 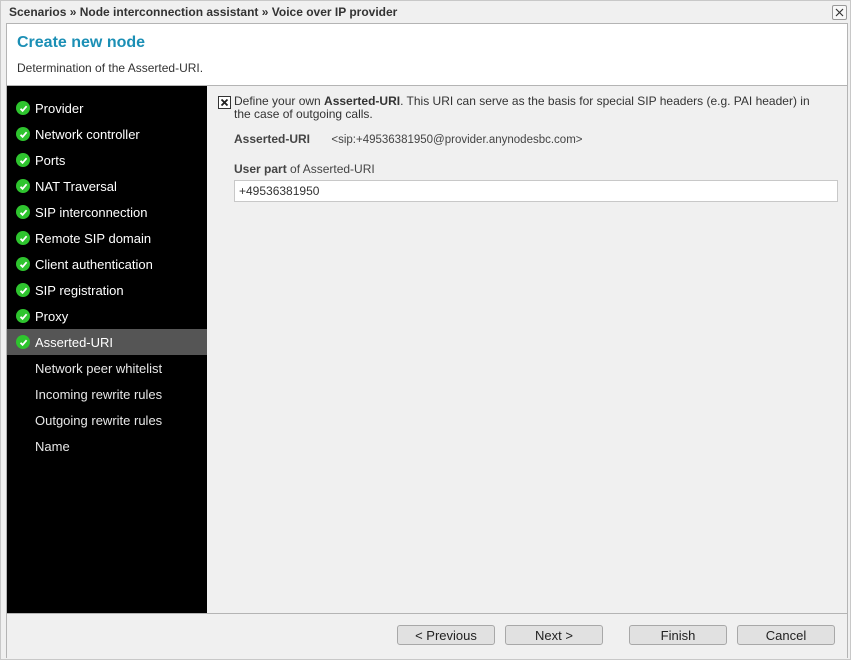 I want to click on sidebar-item-label: Proxy, so click(x=52, y=316).